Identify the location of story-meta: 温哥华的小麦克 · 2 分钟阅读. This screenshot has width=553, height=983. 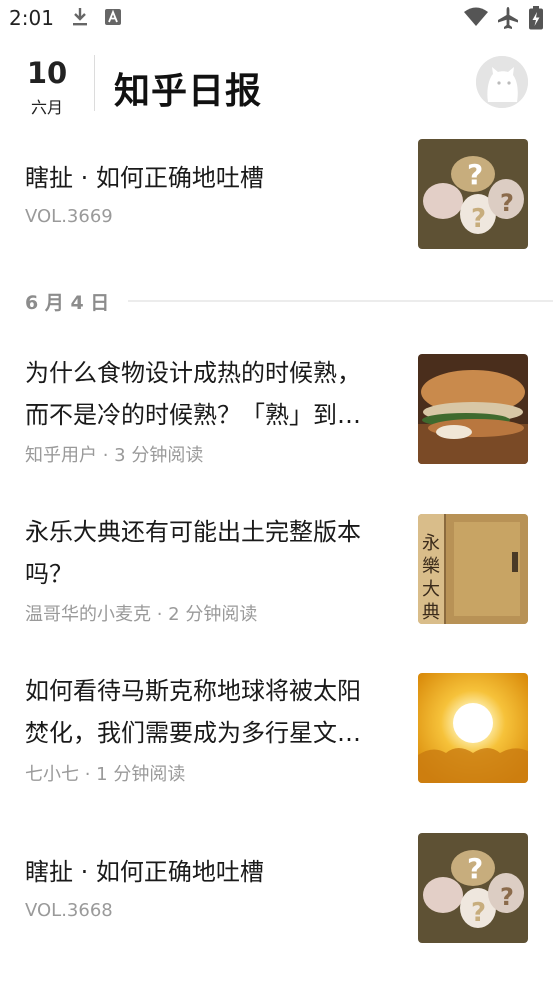
(141, 614).